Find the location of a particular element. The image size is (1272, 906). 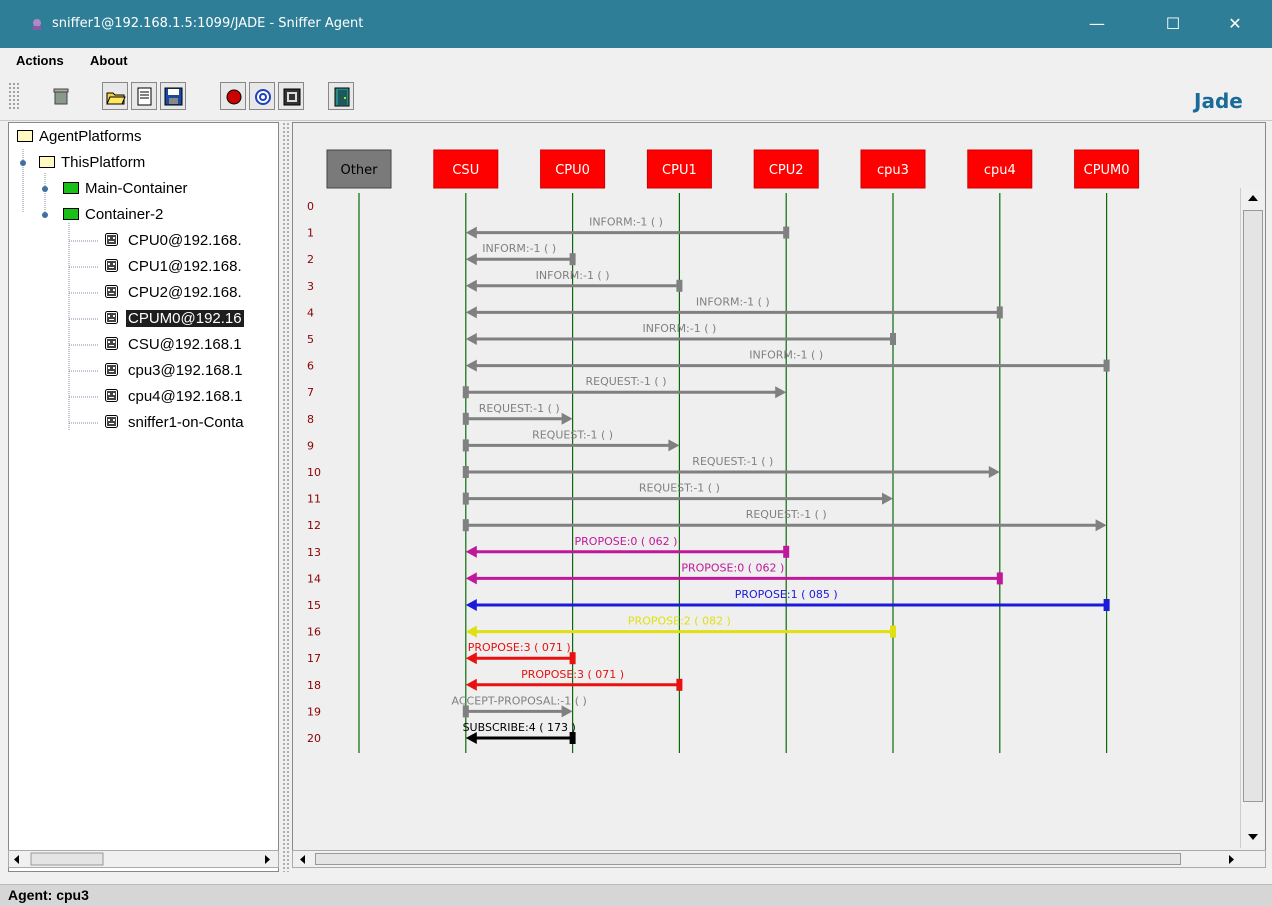

tree-agent-cpu0: CPU0@192.168. is located at coordinates (174, 241).